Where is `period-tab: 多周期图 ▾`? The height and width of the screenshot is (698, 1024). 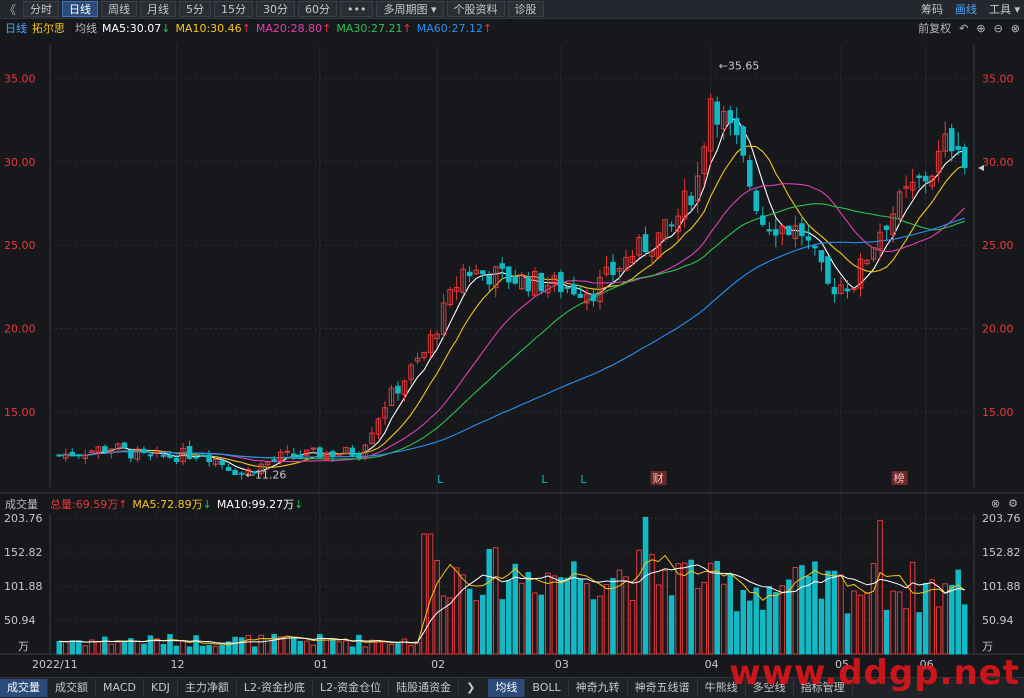 period-tab: 多周期图 ▾ is located at coordinates (410, 9).